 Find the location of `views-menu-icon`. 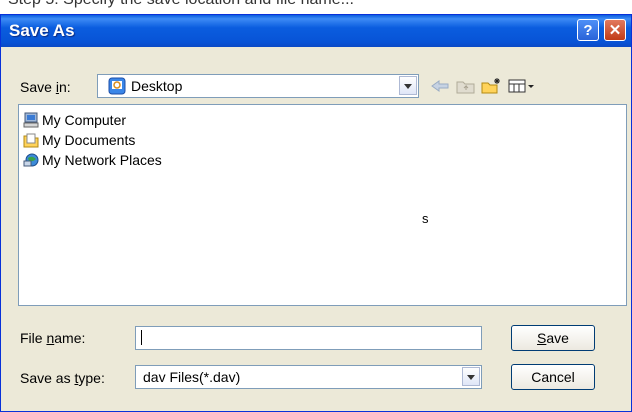

views-menu-icon is located at coordinates (522, 86).